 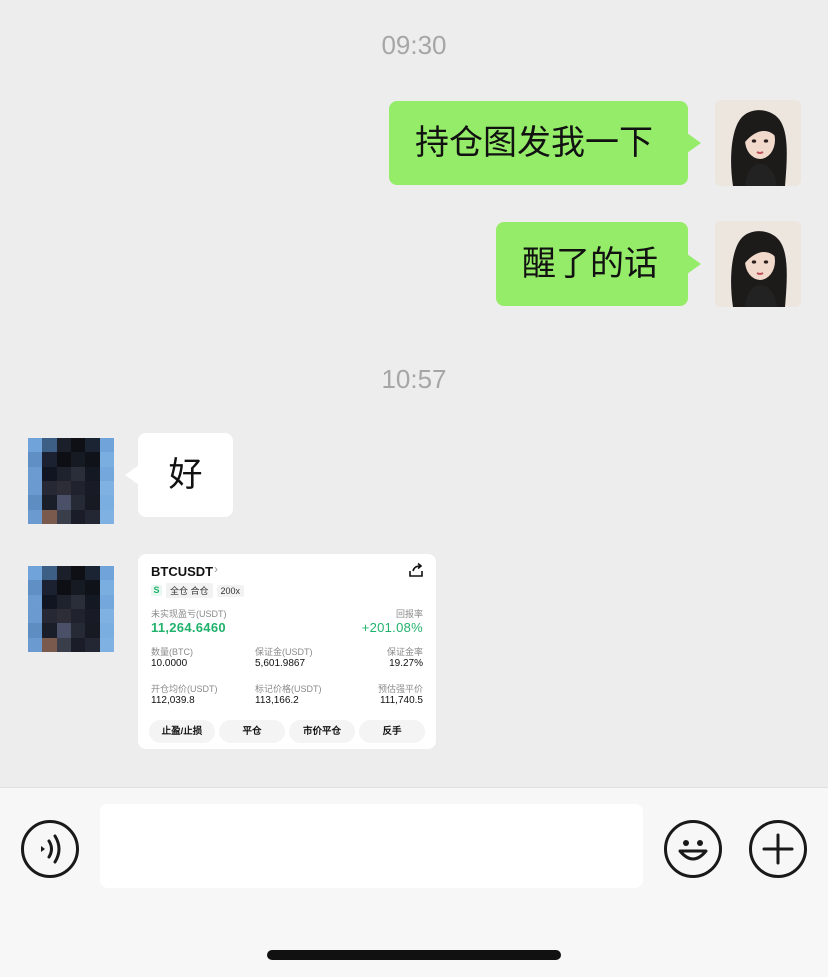 What do you see at coordinates (545, 143) in the screenshot?
I see `message-bubble-outgoing: 持仓图发我一下` at bounding box center [545, 143].